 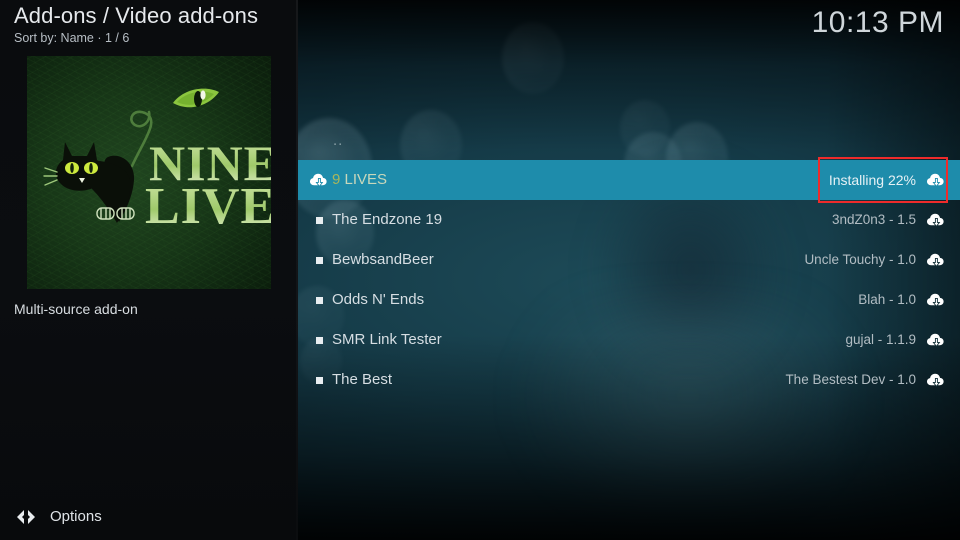 What do you see at coordinates (877, 22) in the screenshot?
I see `clock: 10:13 PM` at bounding box center [877, 22].